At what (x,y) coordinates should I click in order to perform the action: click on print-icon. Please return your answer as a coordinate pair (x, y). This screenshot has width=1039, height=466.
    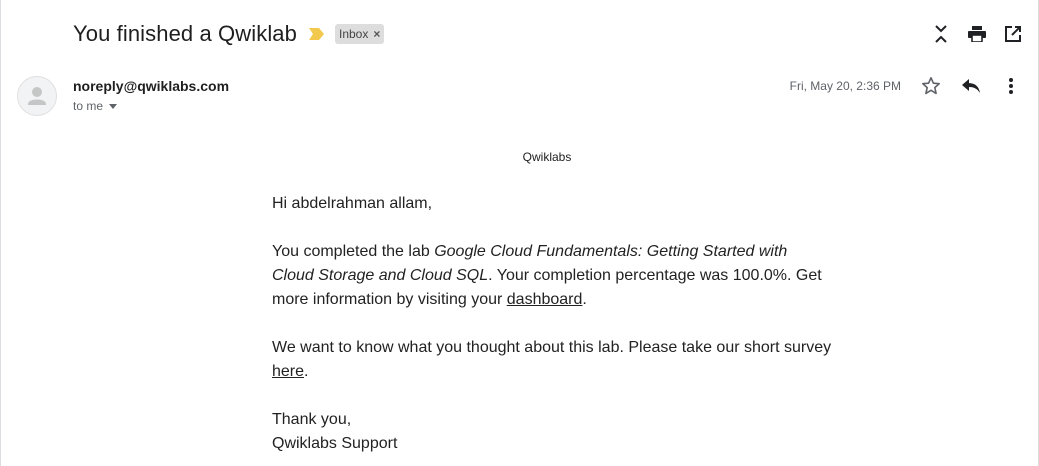
    Looking at the image, I should click on (977, 34).